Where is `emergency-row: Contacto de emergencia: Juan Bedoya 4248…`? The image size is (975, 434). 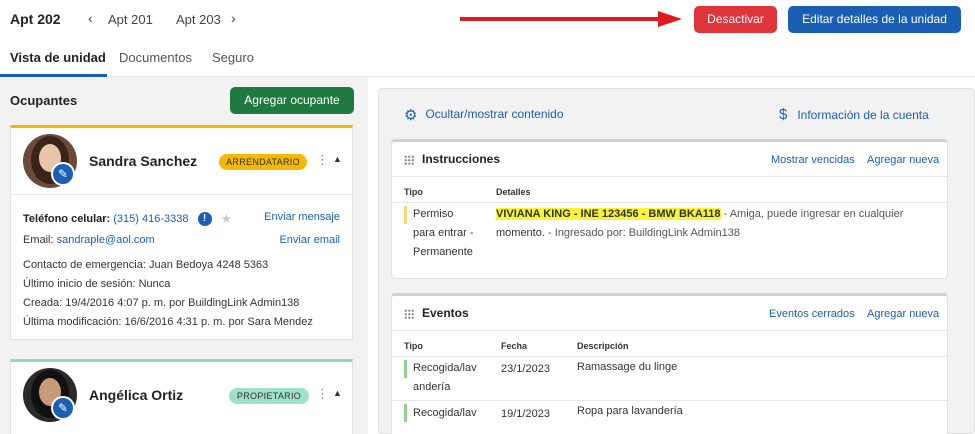 emergency-row: Contacto de emergencia: Juan Bedoya 4248… is located at coordinates (146, 265).